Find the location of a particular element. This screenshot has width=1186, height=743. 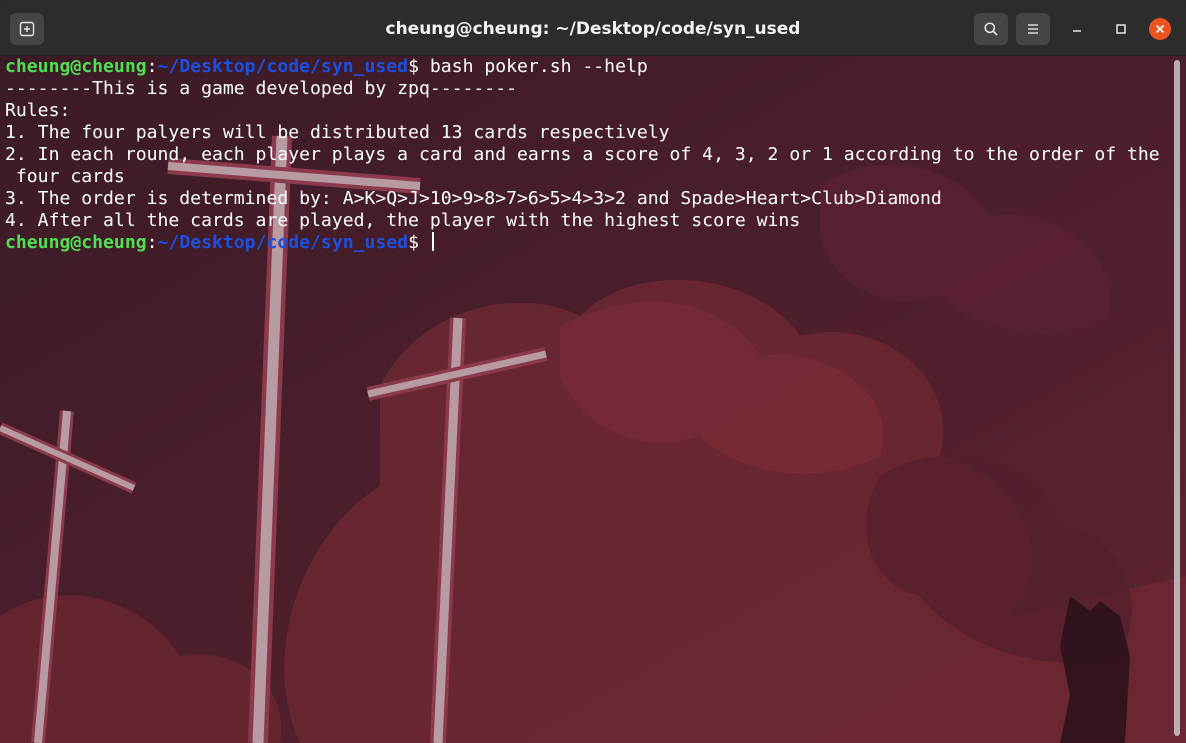

menu-button is located at coordinates (1033, 29).